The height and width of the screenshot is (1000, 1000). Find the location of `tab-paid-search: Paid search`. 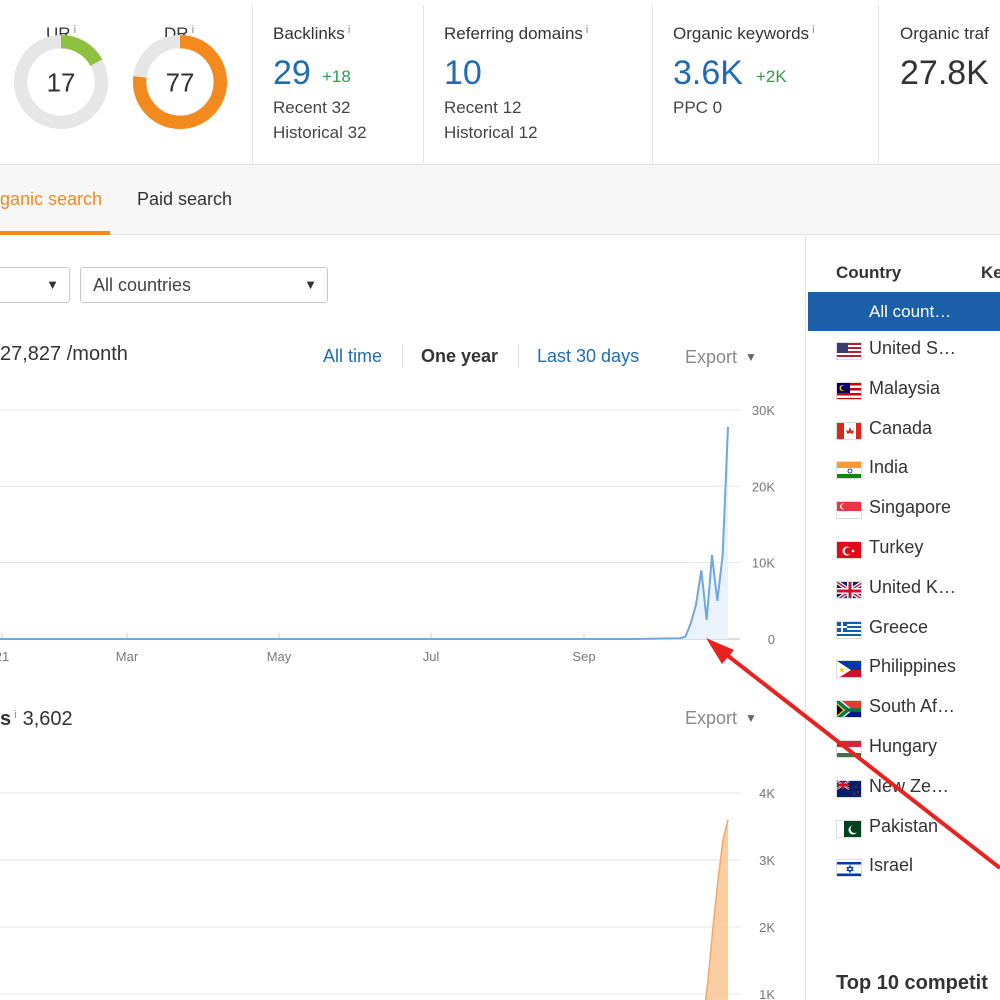

tab-paid-search: Paid search is located at coordinates (184, 199).